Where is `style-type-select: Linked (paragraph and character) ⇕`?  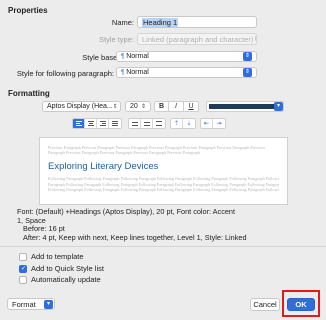 style-type-select: Linked (paragraph and character) ⇕ is located at coordinates (197, 39).